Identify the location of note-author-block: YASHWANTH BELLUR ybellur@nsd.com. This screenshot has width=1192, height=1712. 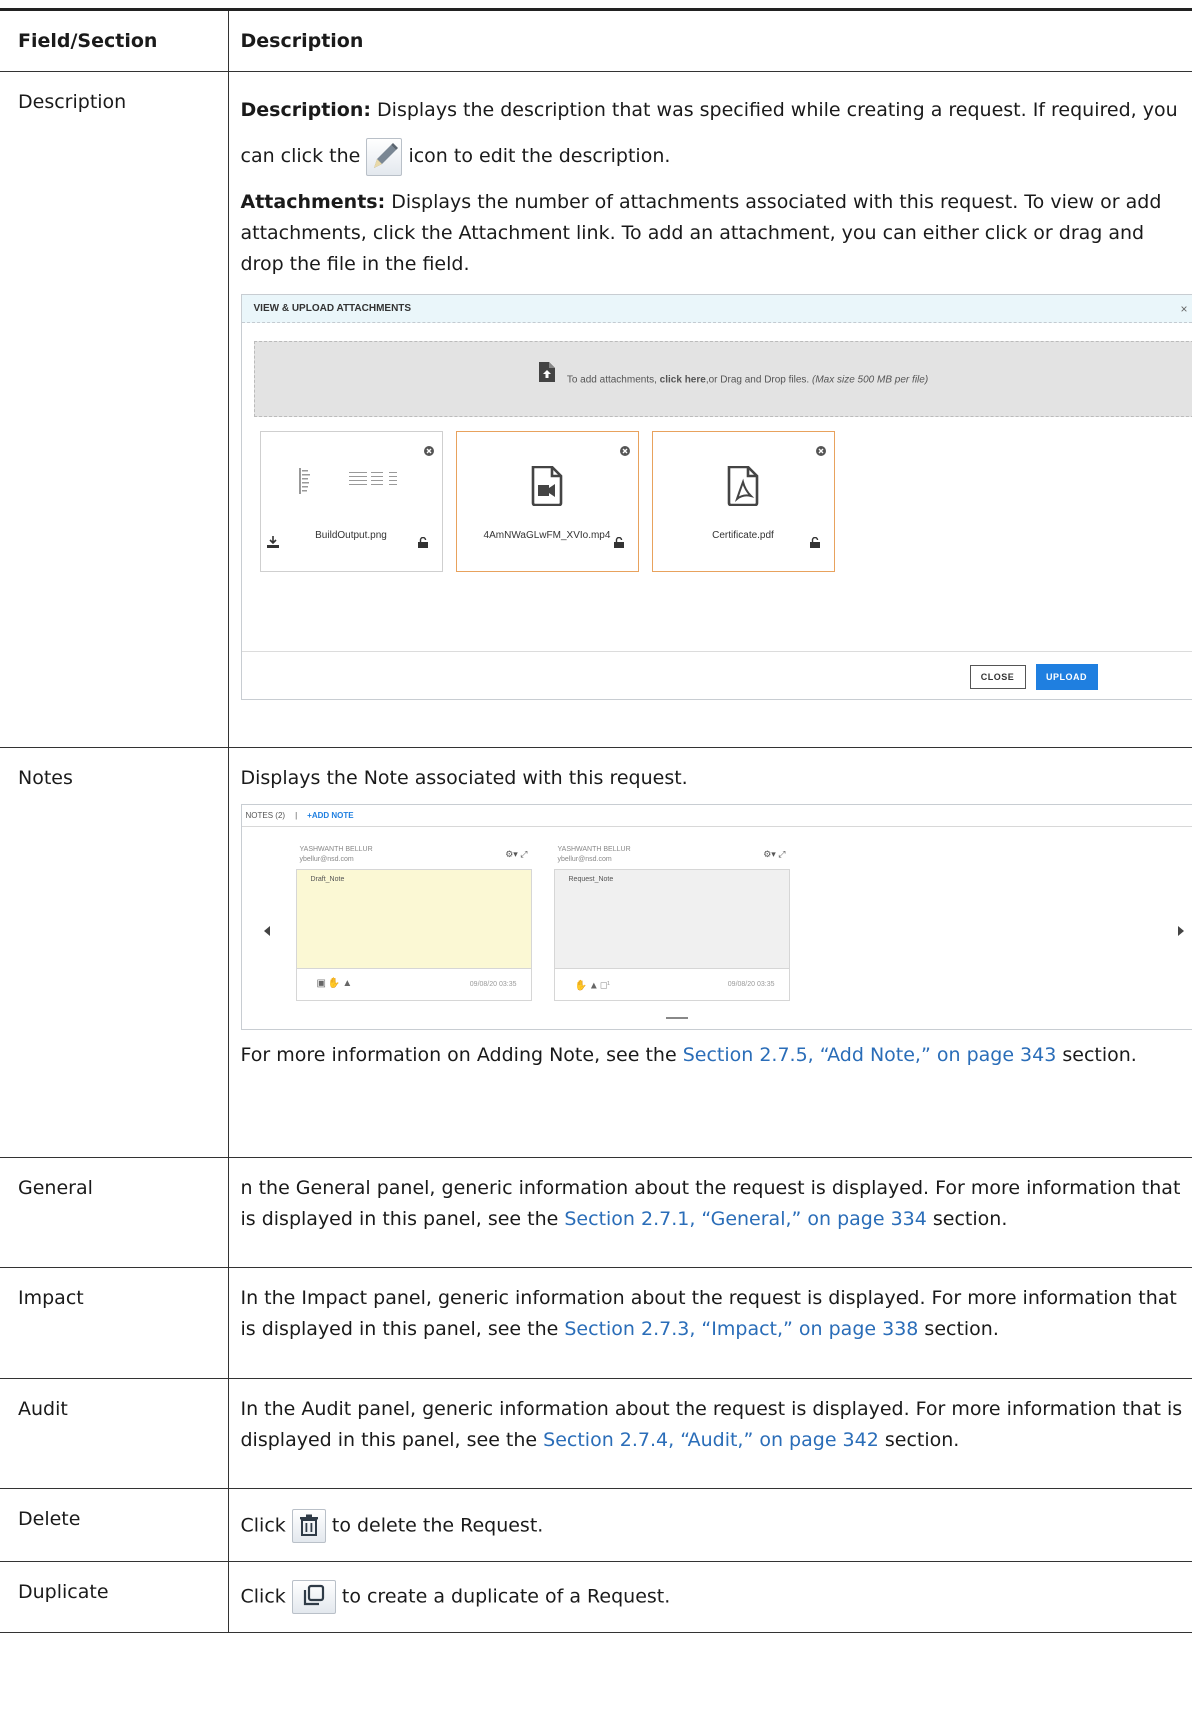
(594, 855).